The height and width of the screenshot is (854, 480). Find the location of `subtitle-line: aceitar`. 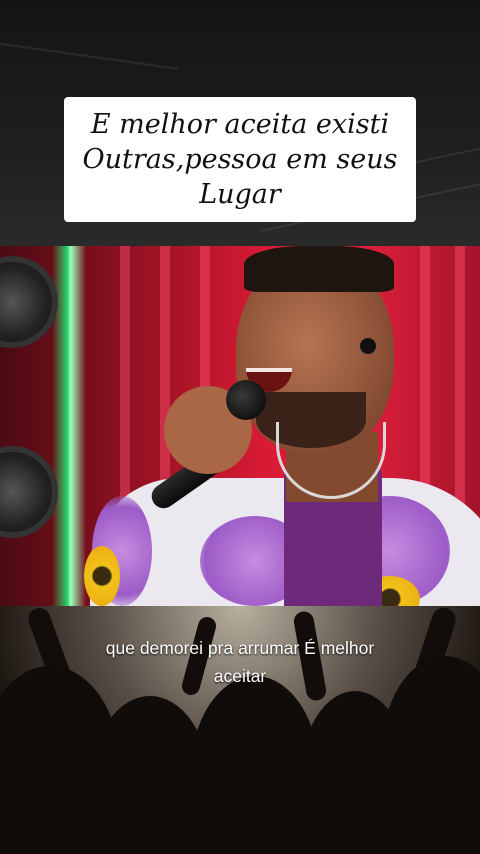

subtitle-line: aceitar is located at coordinates (240, 676).